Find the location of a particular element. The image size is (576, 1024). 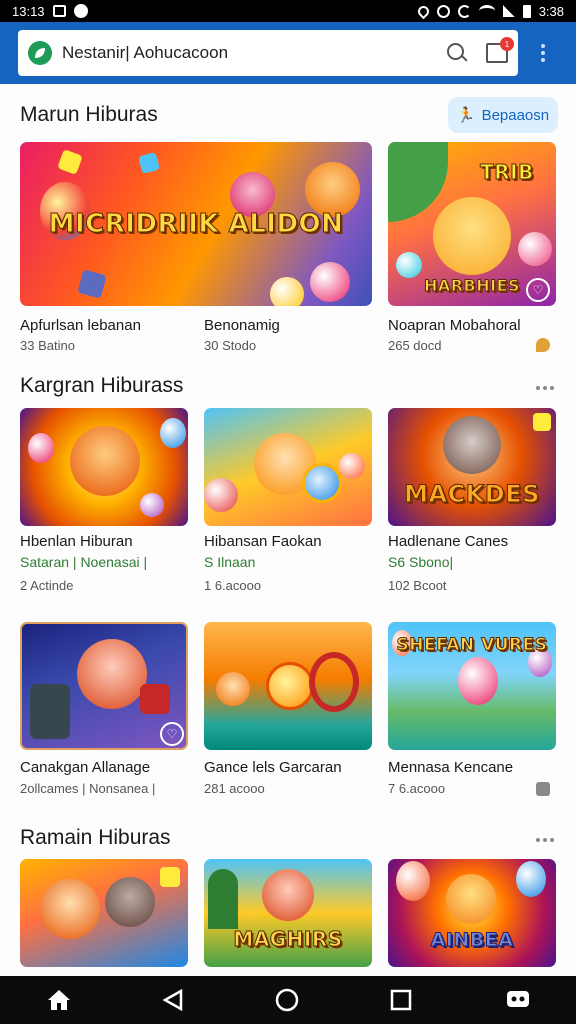

card-subtitle: 7 6.acooo is located at coordinates (417, 788).